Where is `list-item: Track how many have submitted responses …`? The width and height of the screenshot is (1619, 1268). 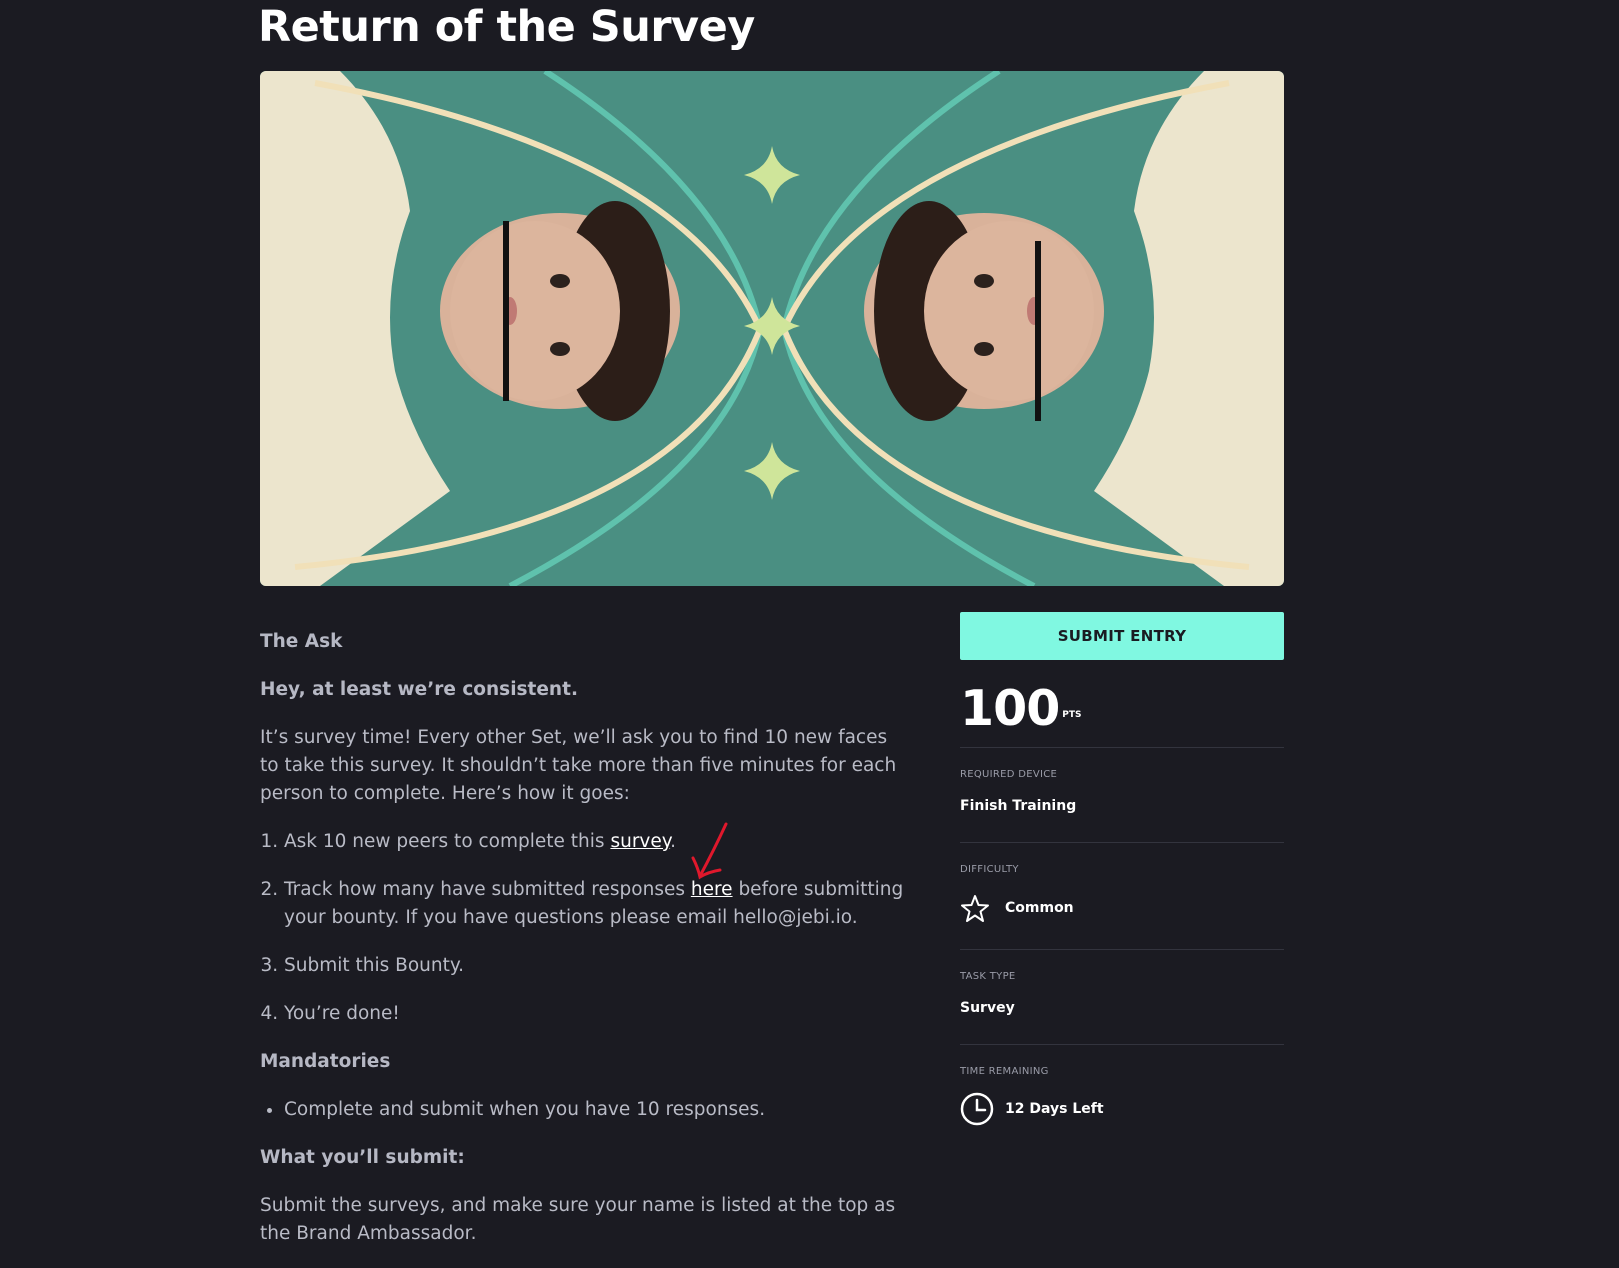
list-item: Track how many have submitted responses … is located at coordinates (597, 904).